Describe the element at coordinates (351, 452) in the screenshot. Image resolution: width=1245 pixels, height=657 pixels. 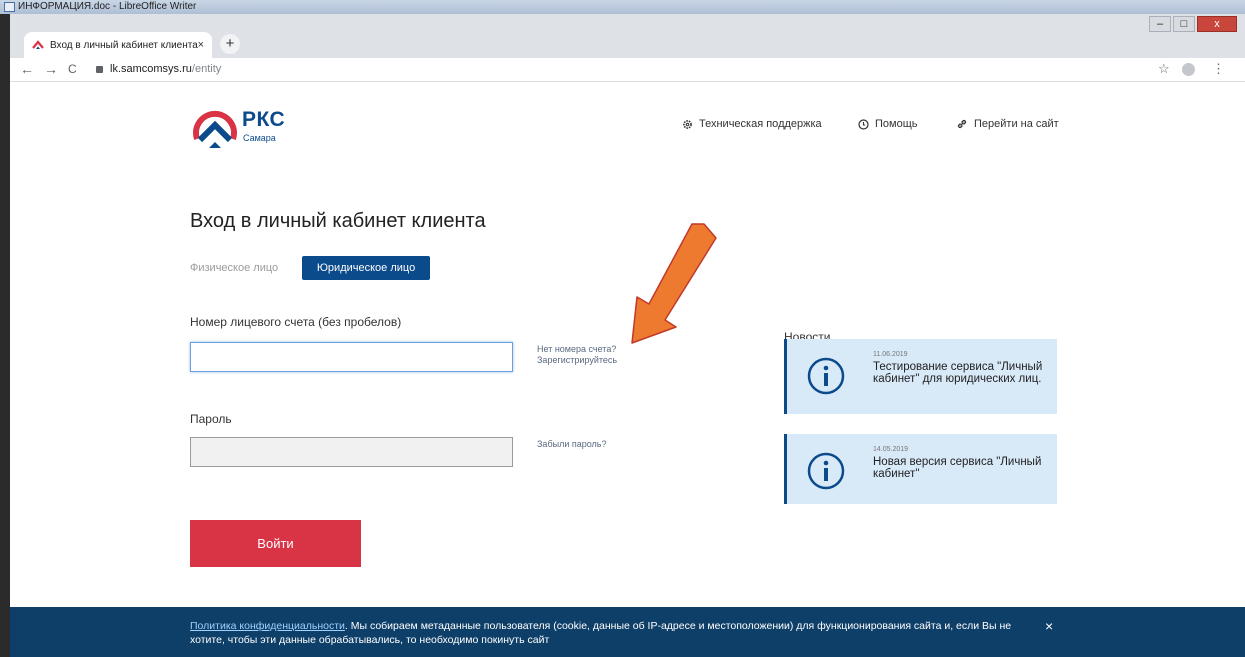
I see `password-input` at that location.